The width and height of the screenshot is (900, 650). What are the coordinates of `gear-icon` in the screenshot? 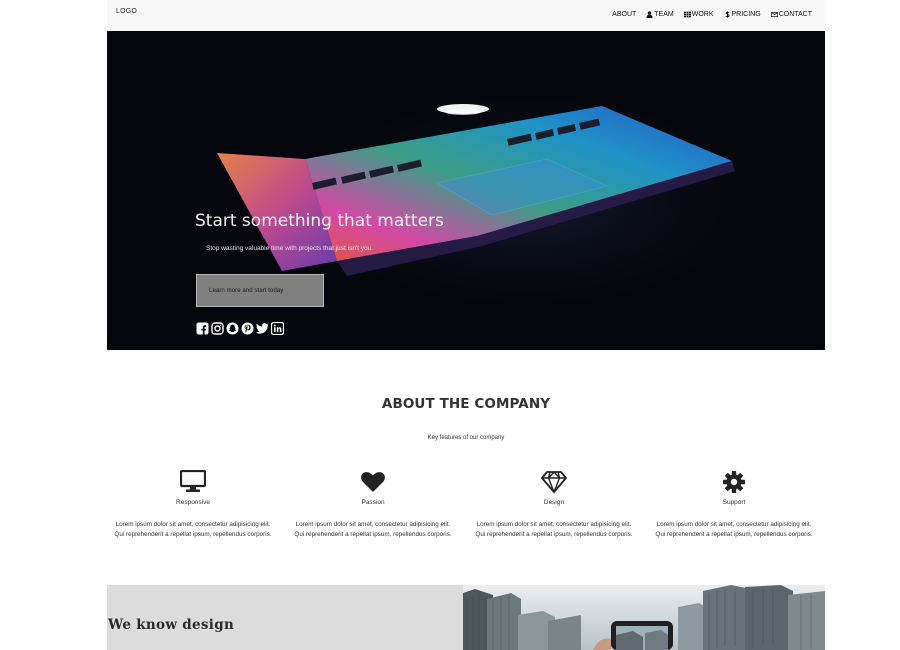 It's located at (734, 482).